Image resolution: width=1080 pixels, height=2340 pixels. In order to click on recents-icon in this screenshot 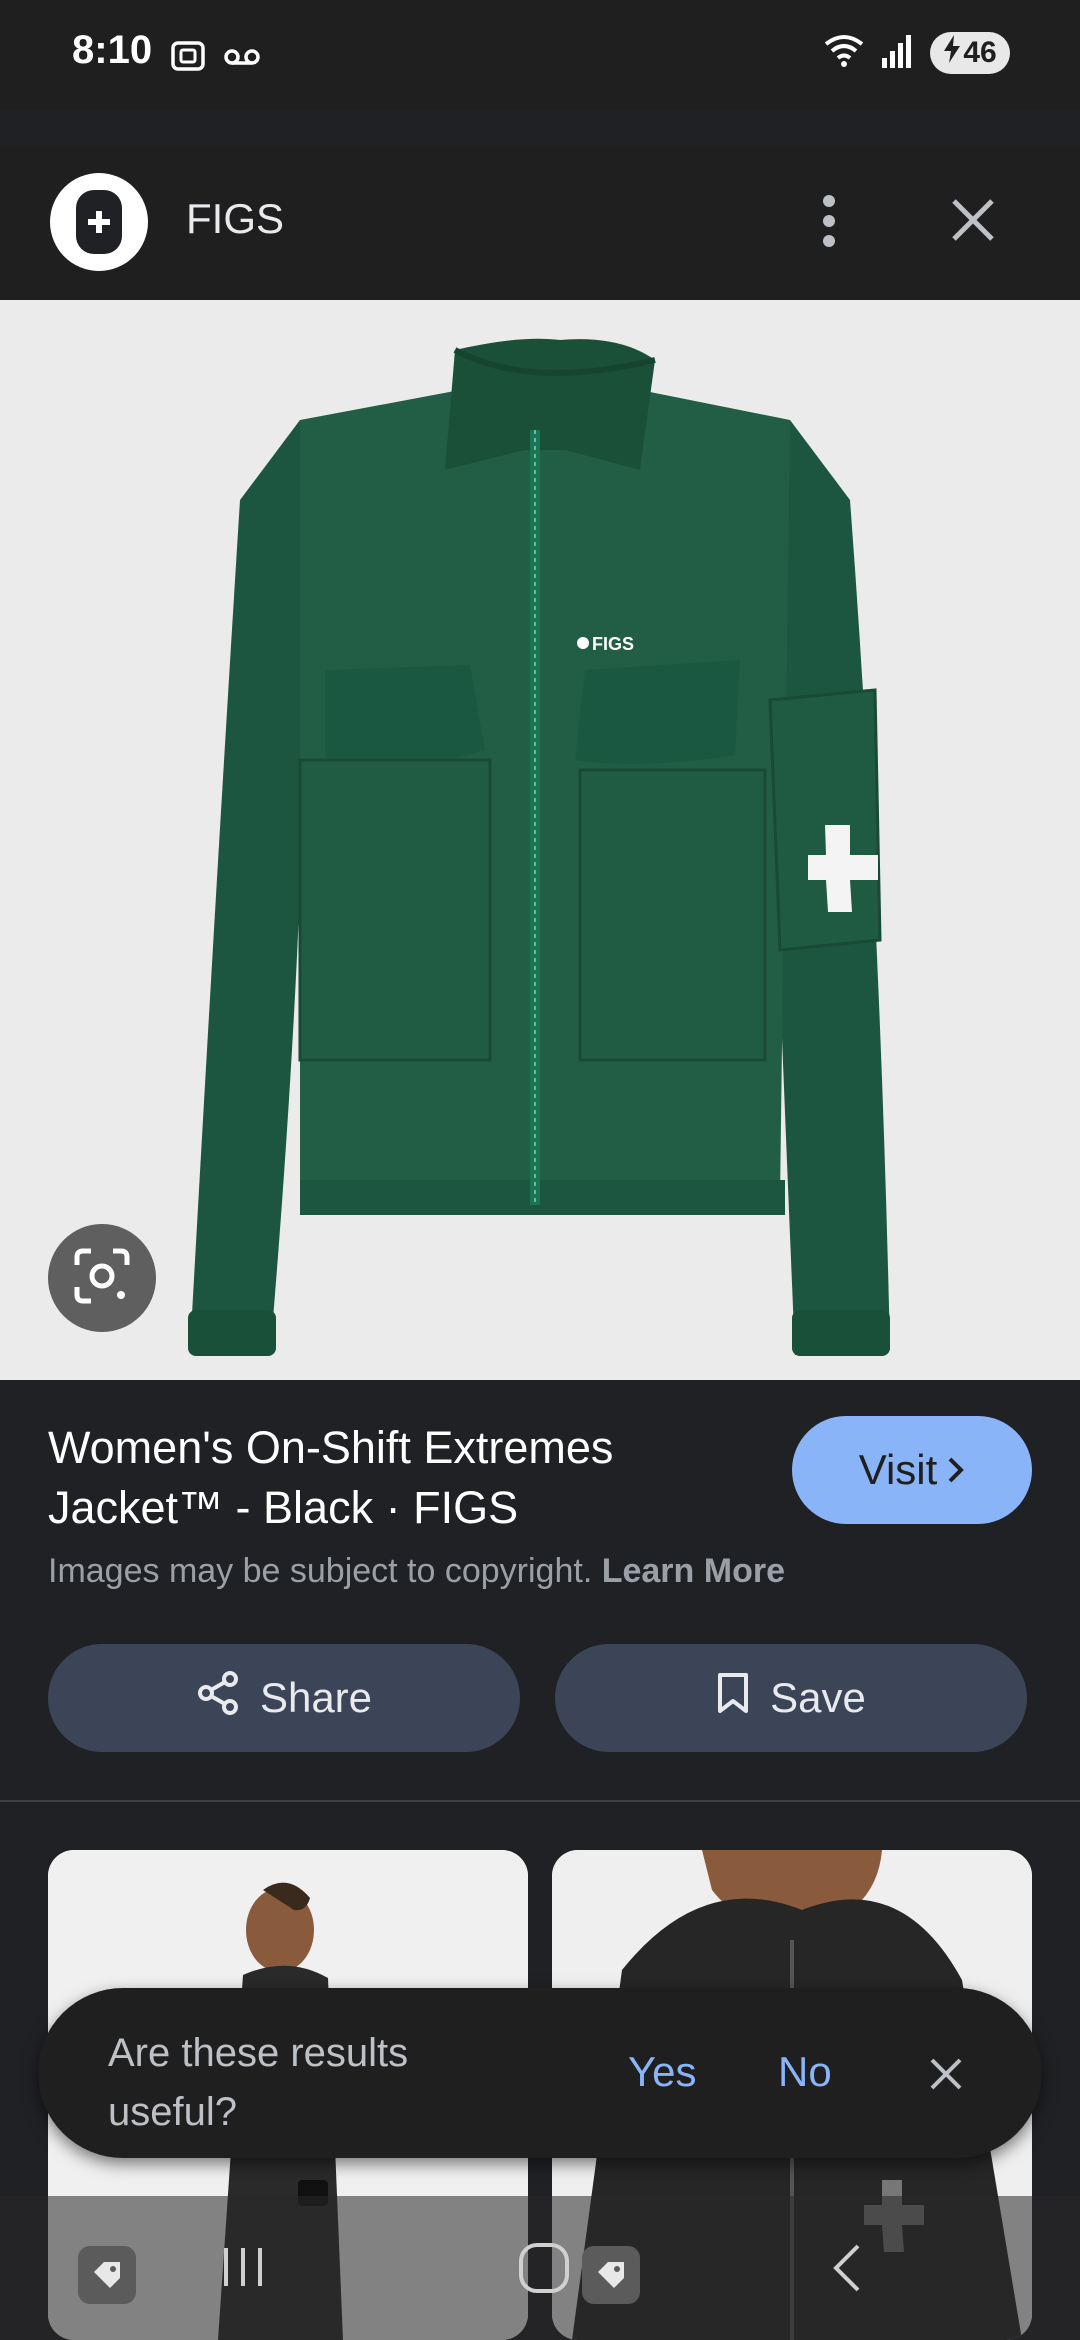, I will do `click(243, 2269)`.